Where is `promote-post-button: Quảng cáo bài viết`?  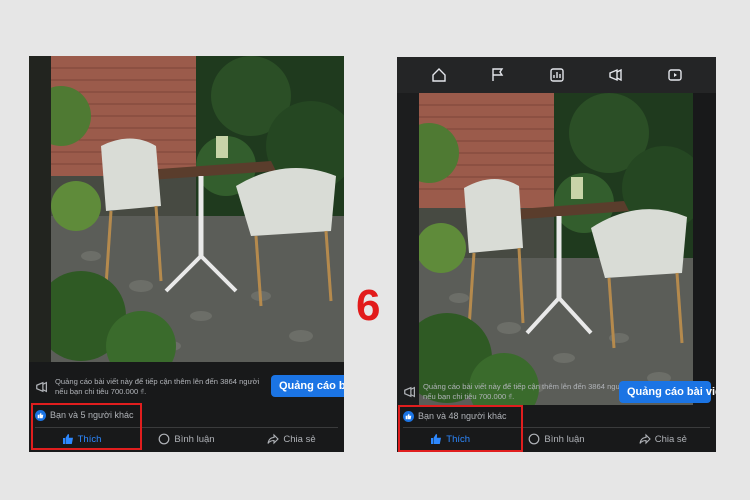 promote-post-button: Quảng cáo bài viết is located at coordinates (667, 392).